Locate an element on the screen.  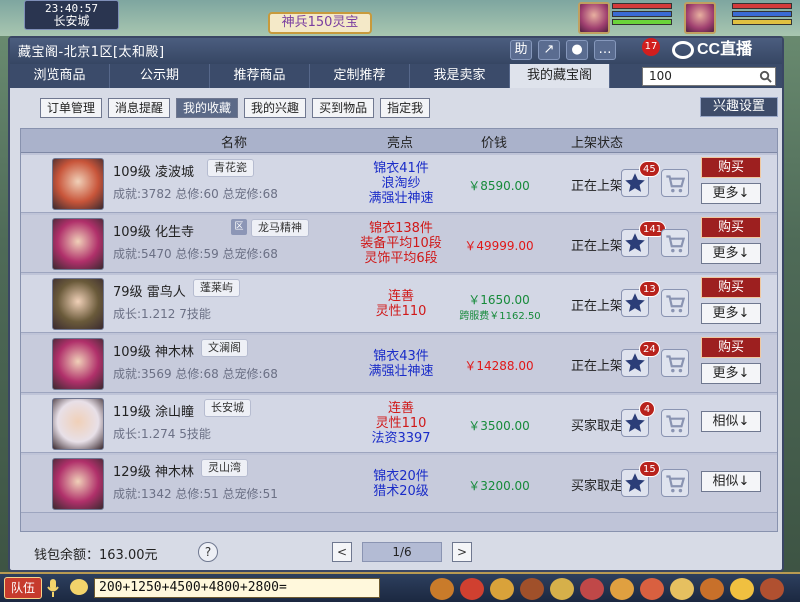
char-stats: 成就:5470 总修:59 总宠修:68 is located at coordinates (195, 254).